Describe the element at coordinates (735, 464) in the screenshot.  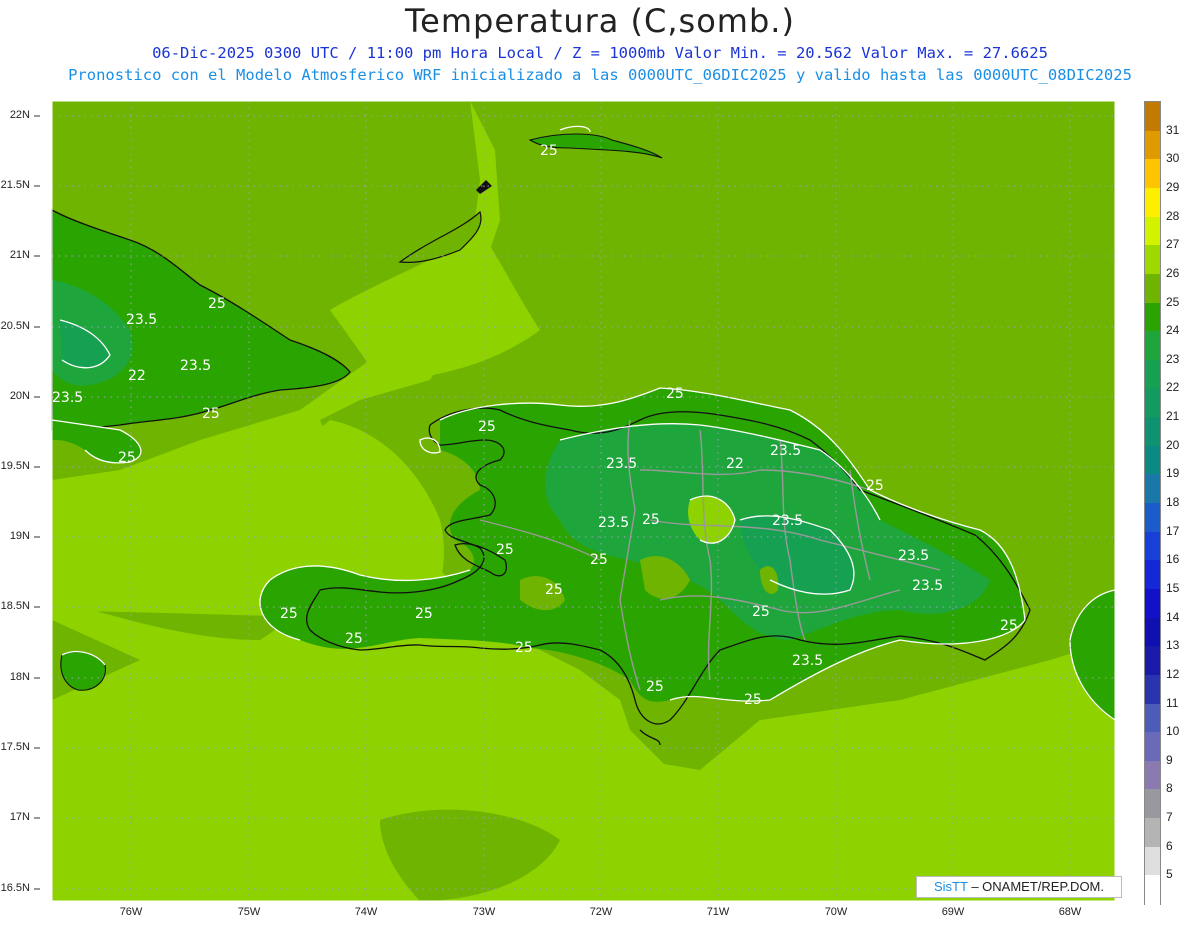
I see `contour-label: 22` at that location.